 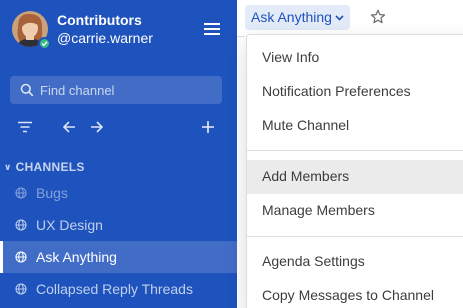 What do you see at coordinates (241, 36) in the screenshot?
I see `header-divider` at bounding box center [241, 36].